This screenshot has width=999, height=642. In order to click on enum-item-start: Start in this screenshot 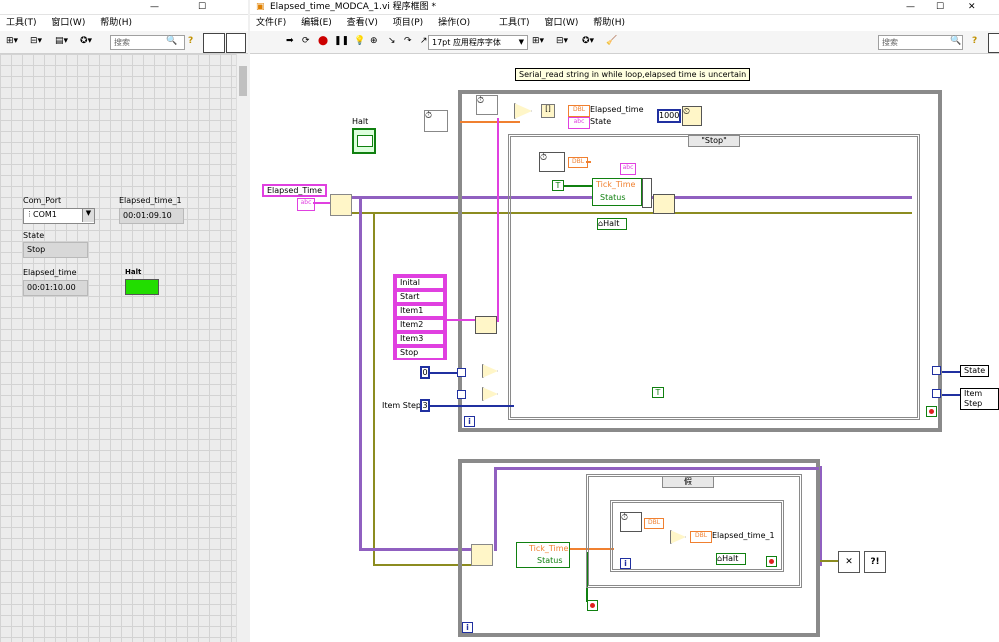, I will do `click(420, 297)`.